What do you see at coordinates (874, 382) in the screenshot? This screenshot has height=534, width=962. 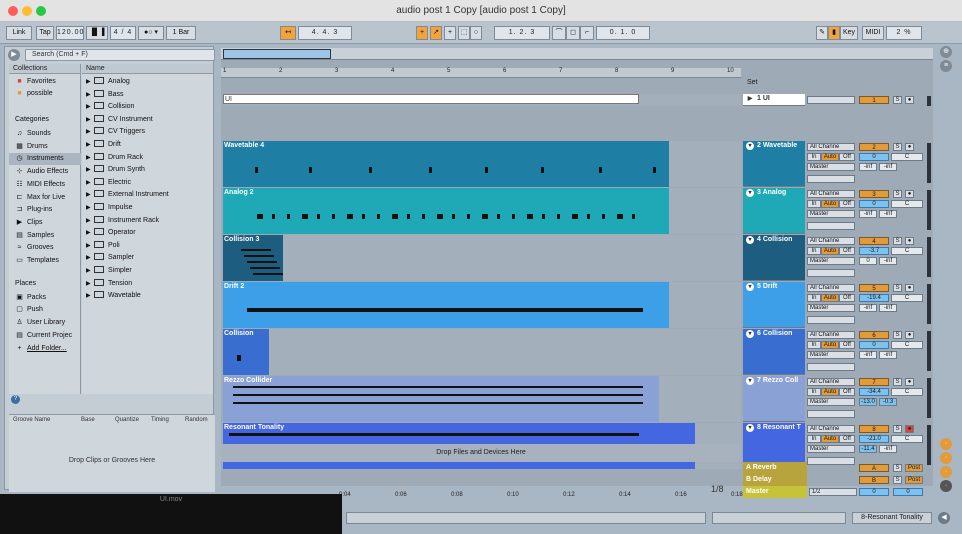 I see `track-activator: 7` at bounding box center [874, 382].